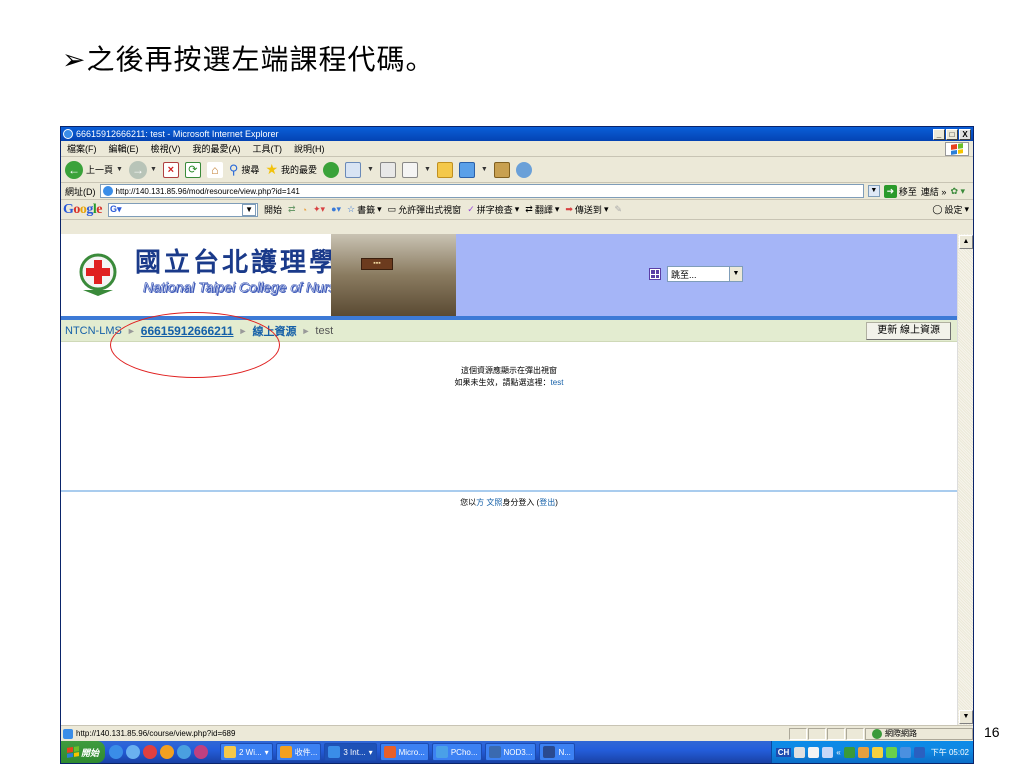  Describe the element at coordinates (547, 502) in the screenshot. I see `logout-link: 登出` at that location.